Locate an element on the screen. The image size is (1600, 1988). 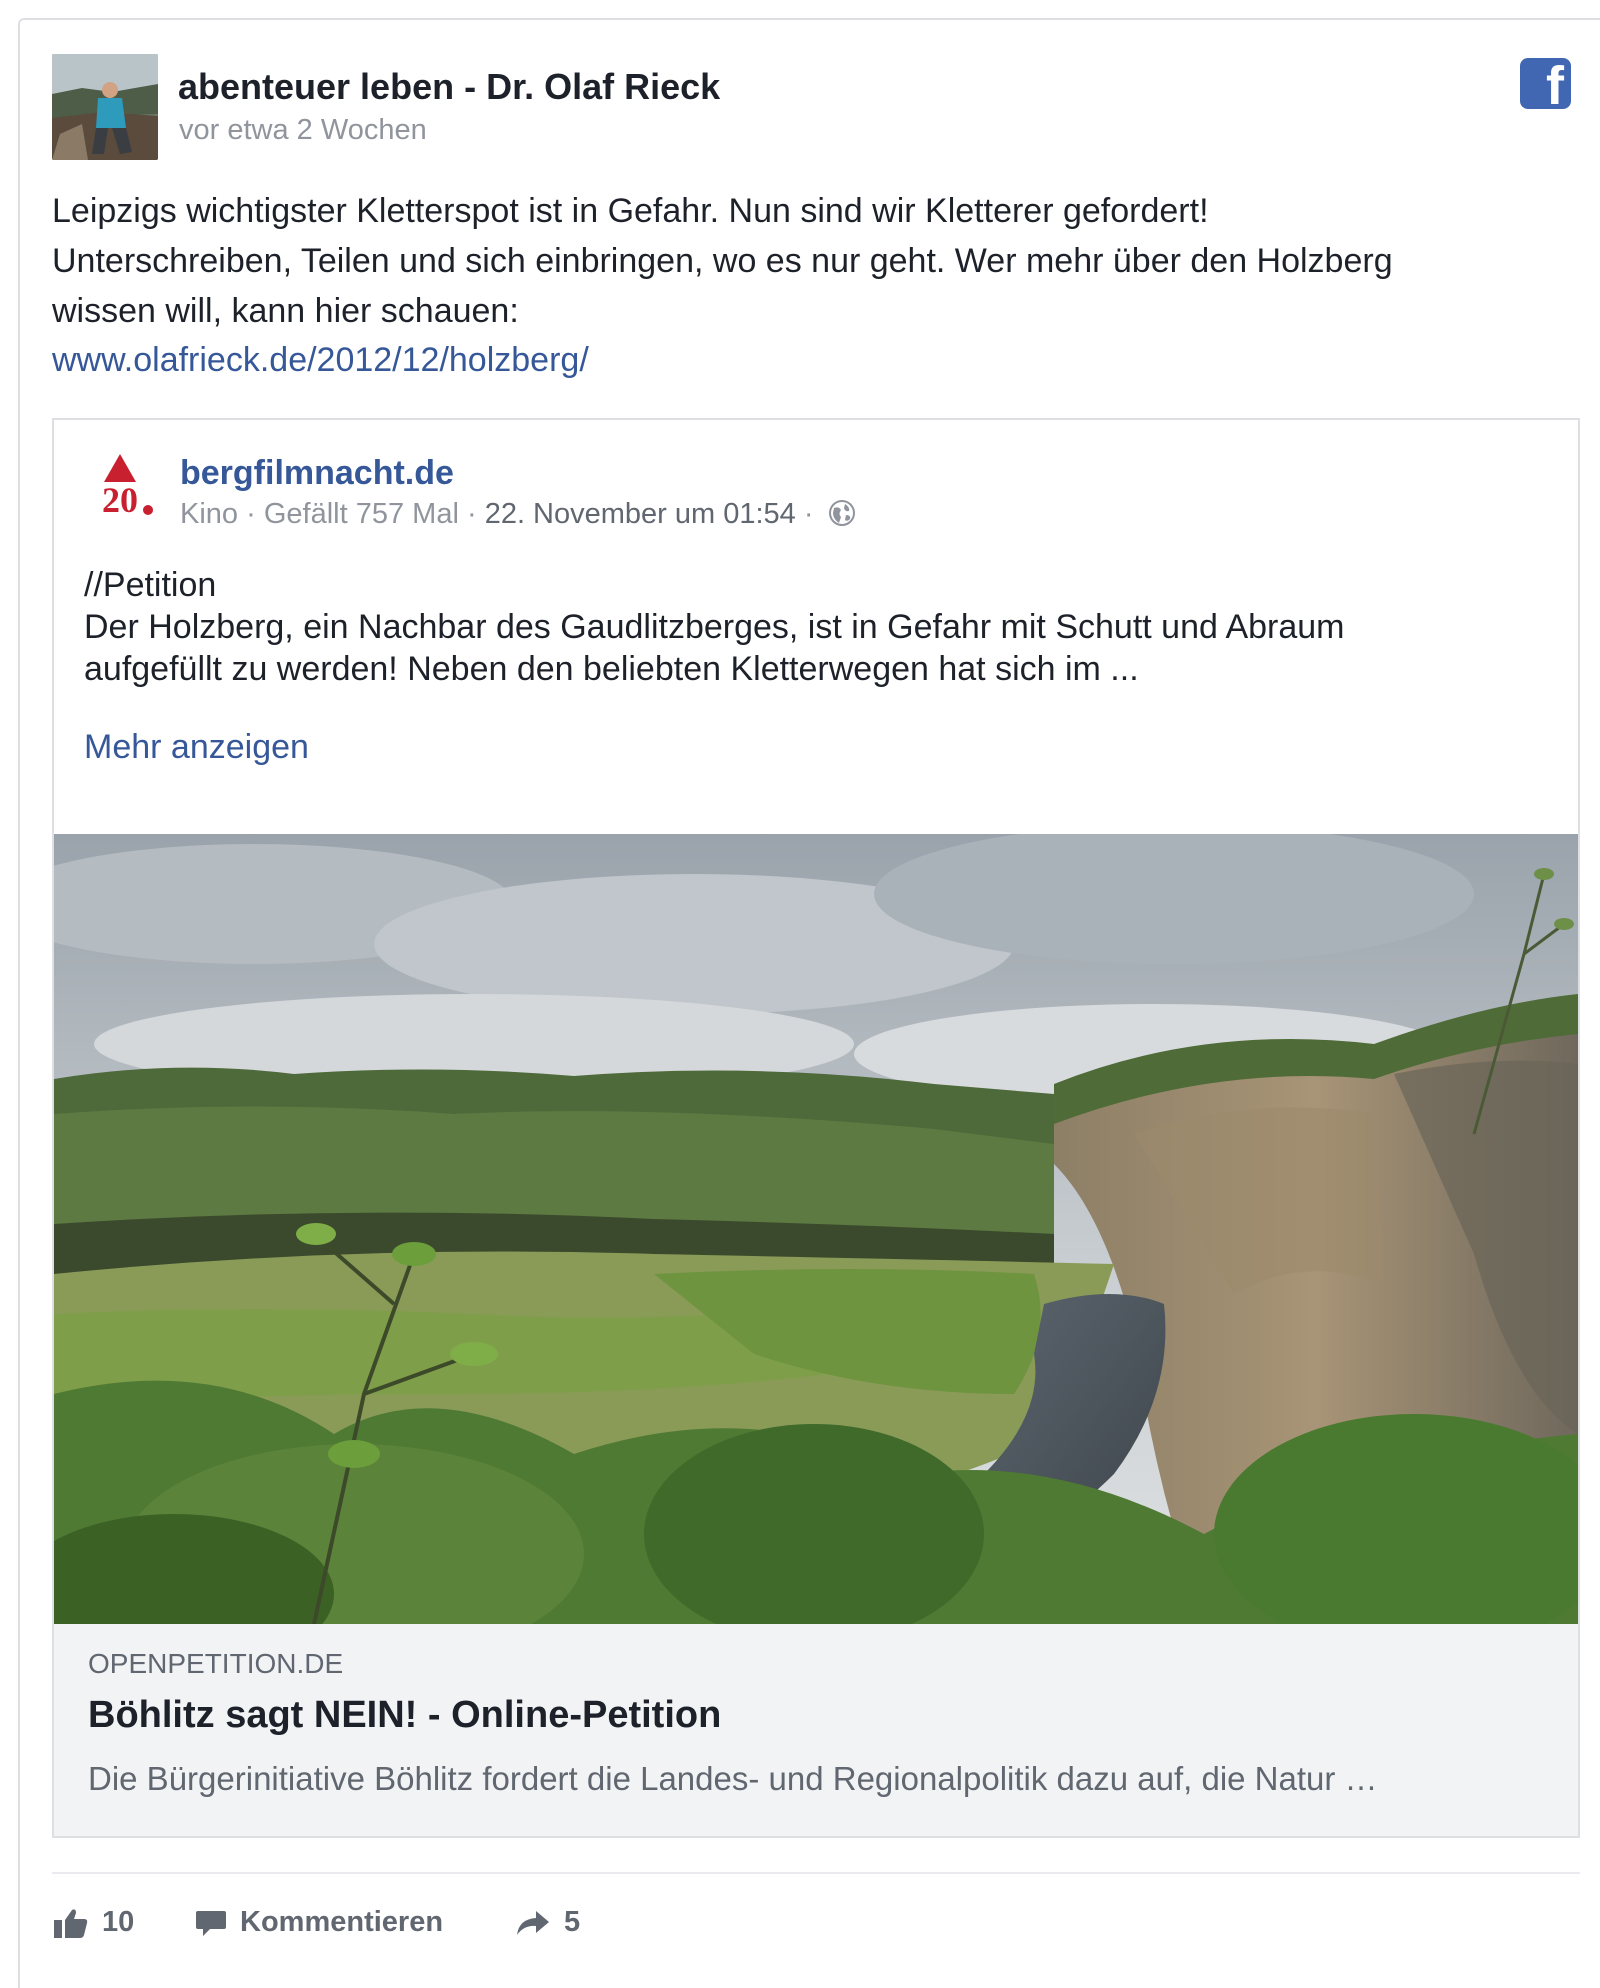
link-title: Böhlitz sagt NEIN! - Online-Petition is located at coordinates (404, 1715).